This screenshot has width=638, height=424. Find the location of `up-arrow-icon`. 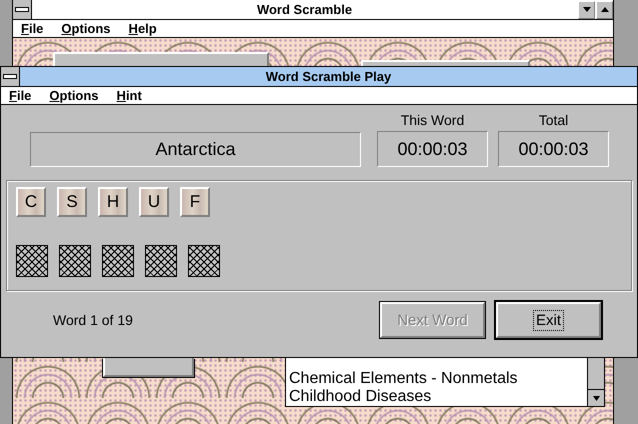

up-arrow-icon is located at coordinates (604, 9).